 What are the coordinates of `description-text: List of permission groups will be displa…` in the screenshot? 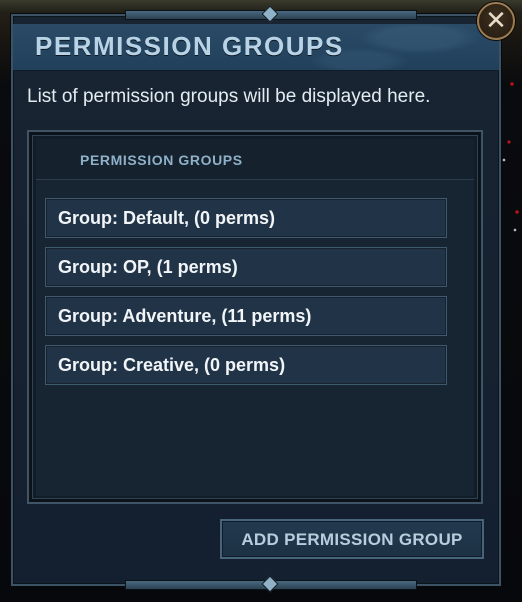 It's located at (229, 96).